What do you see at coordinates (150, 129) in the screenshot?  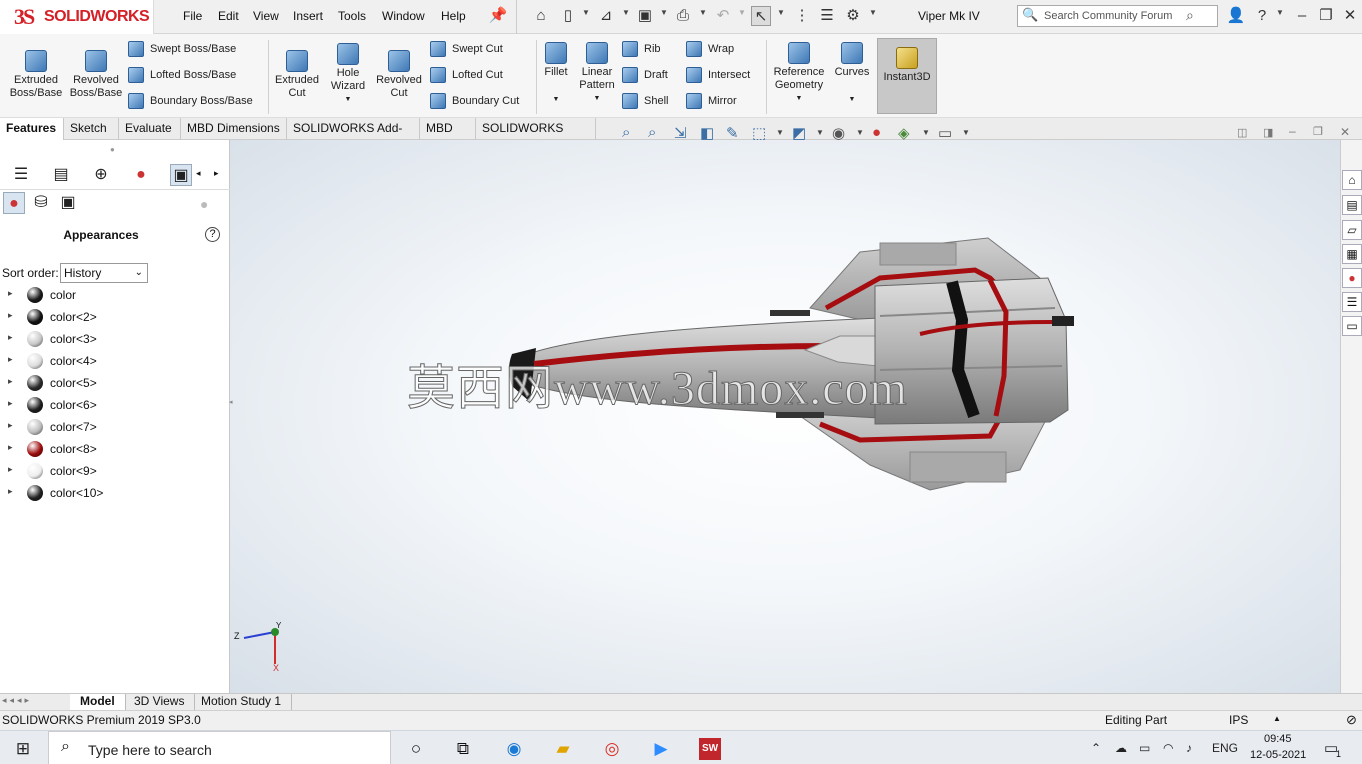 I see `tab-evaluate: Evaluate` at bounding box center [150, 129].